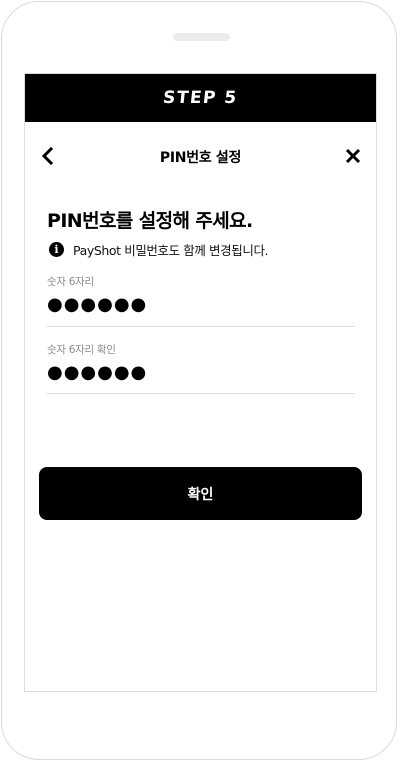 The image size is (400, 763). I want to click on pin-confirm-field: 숫자 6자리 확인 ●●●●●●, so click(201, 368).